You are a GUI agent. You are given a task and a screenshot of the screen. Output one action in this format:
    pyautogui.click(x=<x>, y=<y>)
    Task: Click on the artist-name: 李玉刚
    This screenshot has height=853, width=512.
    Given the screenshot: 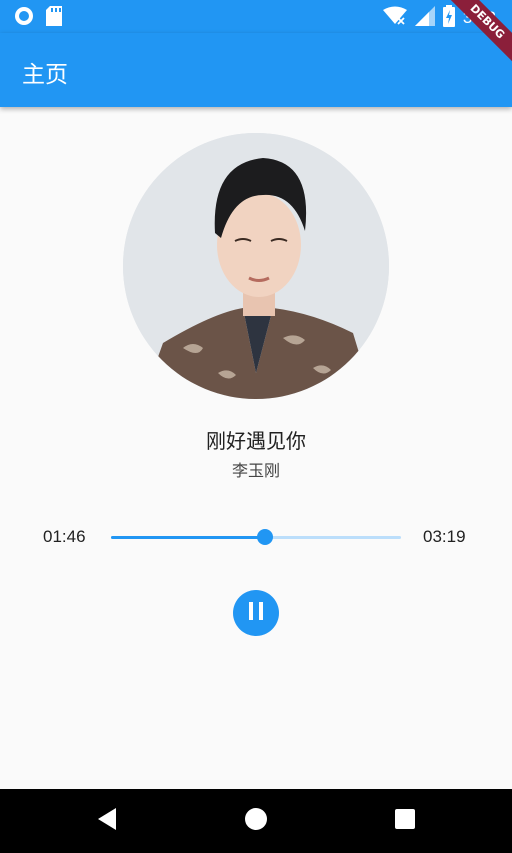 What is the action you would take?
    pyautogui.click(x=255, y=470)
    